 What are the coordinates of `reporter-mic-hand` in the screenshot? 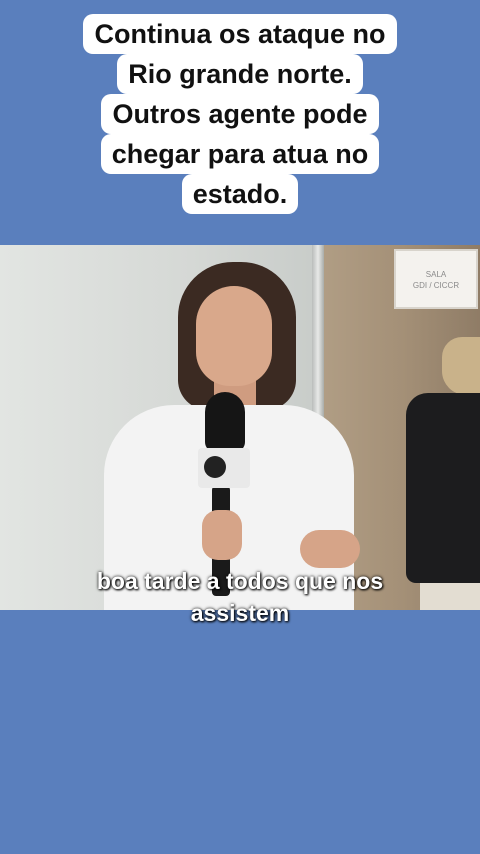 It's located at (222, 535).